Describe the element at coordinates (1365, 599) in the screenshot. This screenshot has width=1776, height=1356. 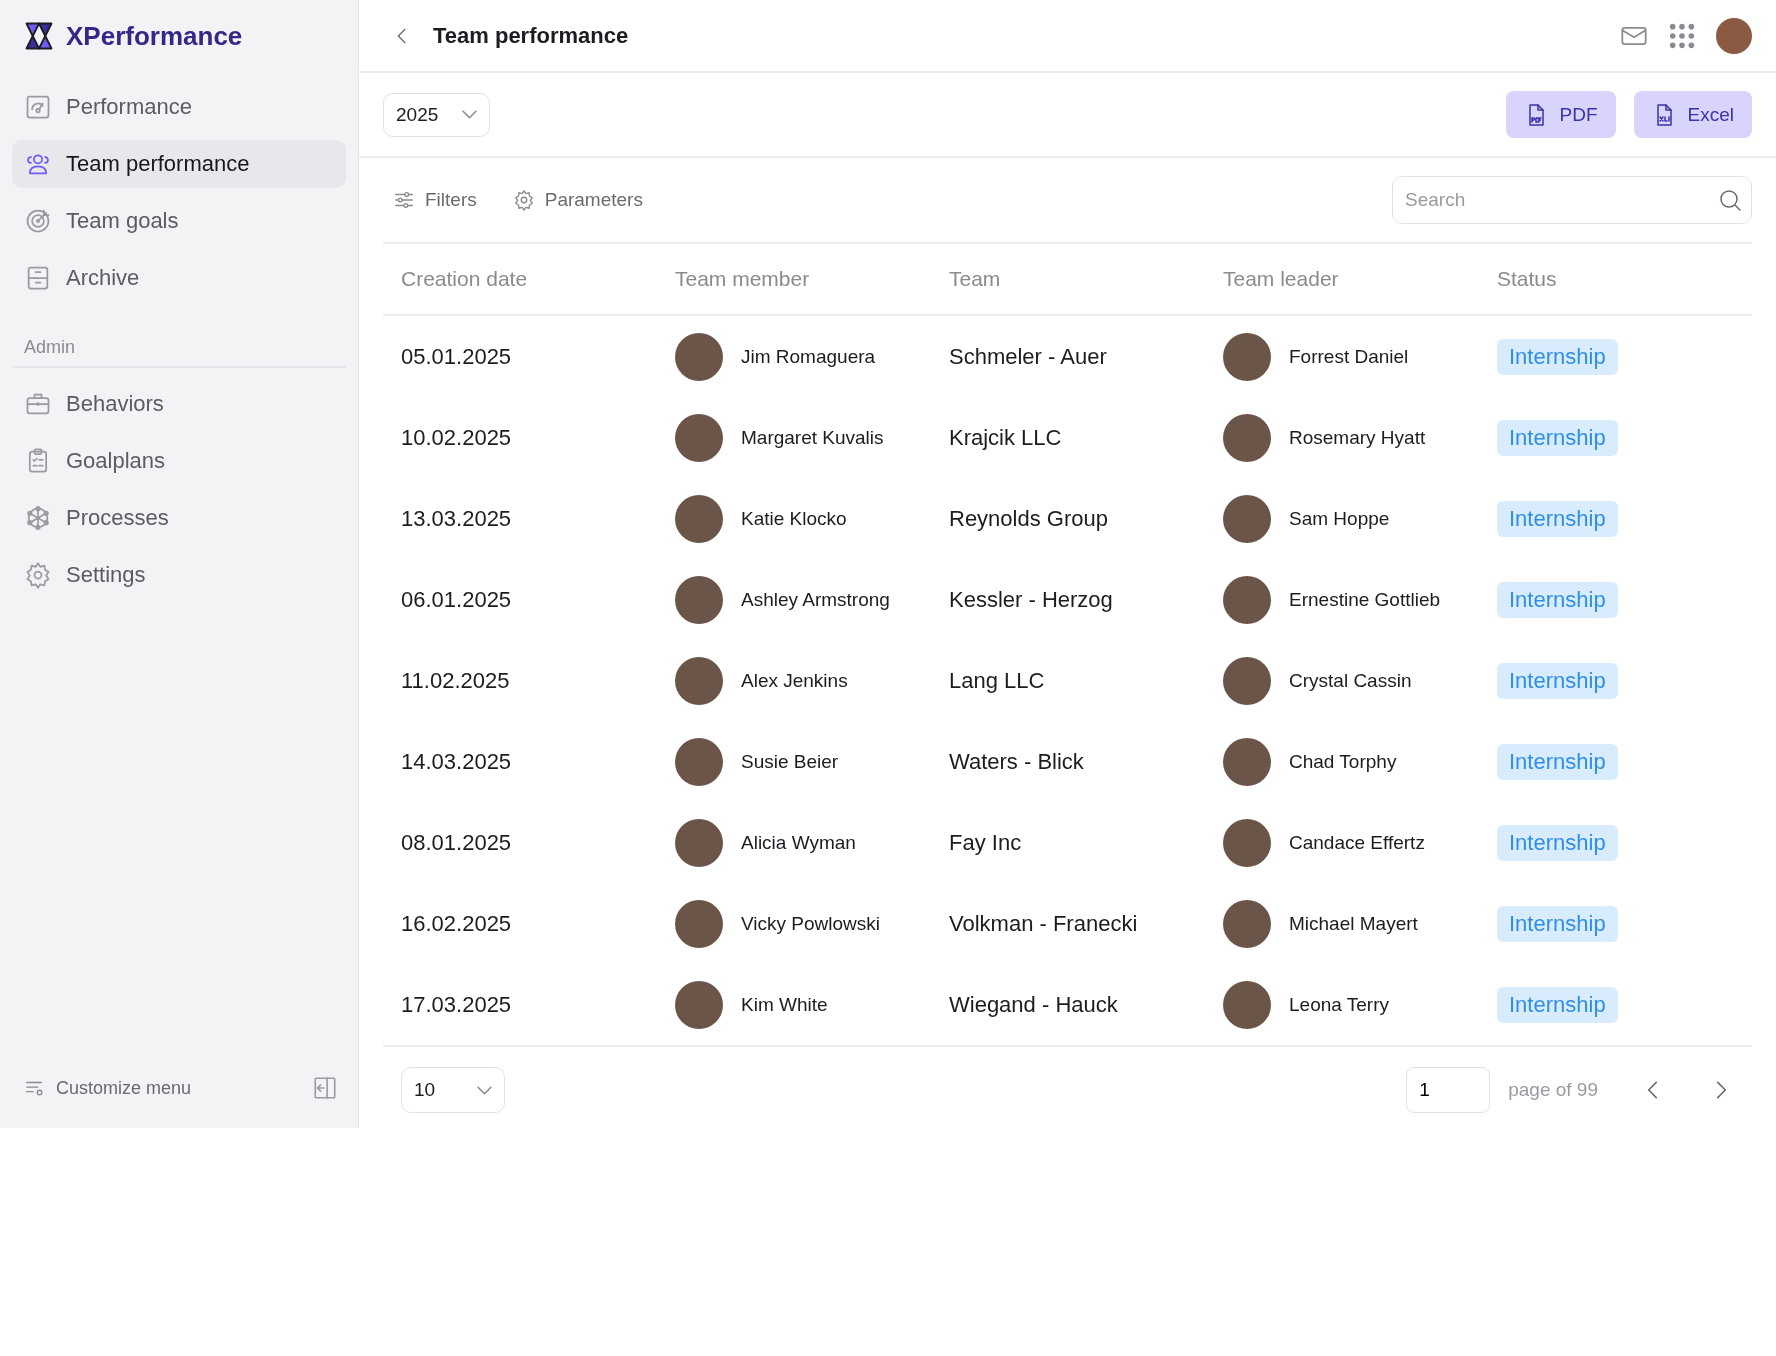
I see `leader-name: Ernestine Gottlieb` at that location.